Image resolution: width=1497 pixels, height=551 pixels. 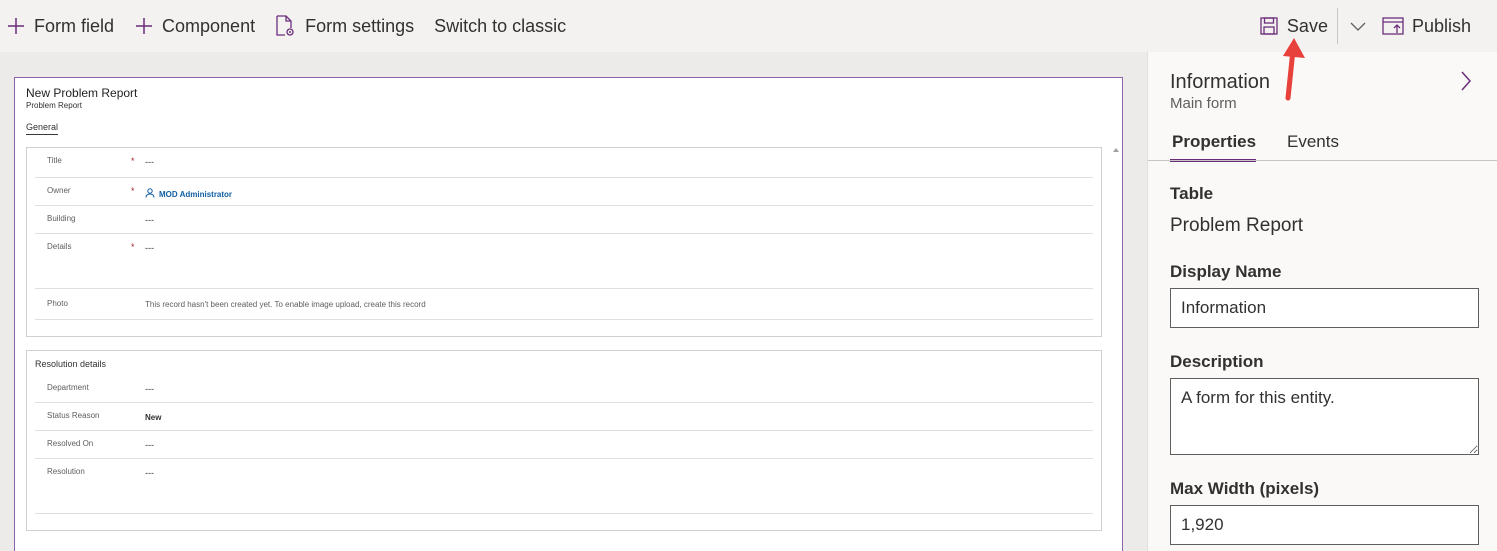 I want to click on form-settings-button: Form settings, so click(x=344, y=26).